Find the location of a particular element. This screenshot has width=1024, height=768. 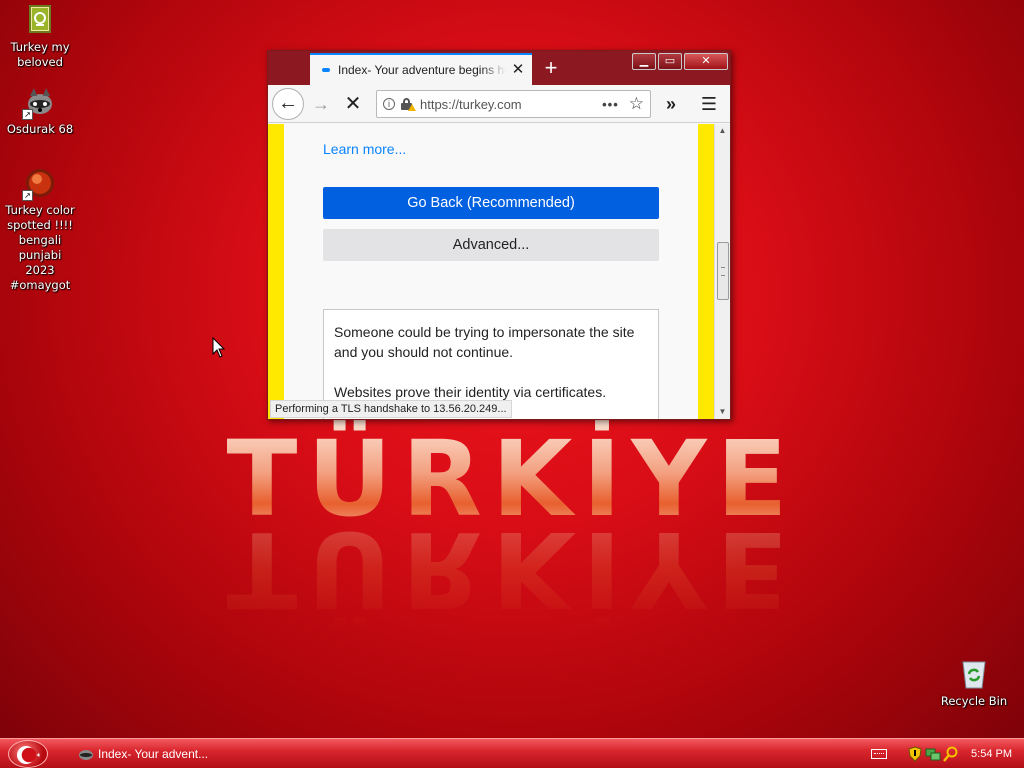

hamburger-menu-icon: ☰ is located at coordinates (709, 104).